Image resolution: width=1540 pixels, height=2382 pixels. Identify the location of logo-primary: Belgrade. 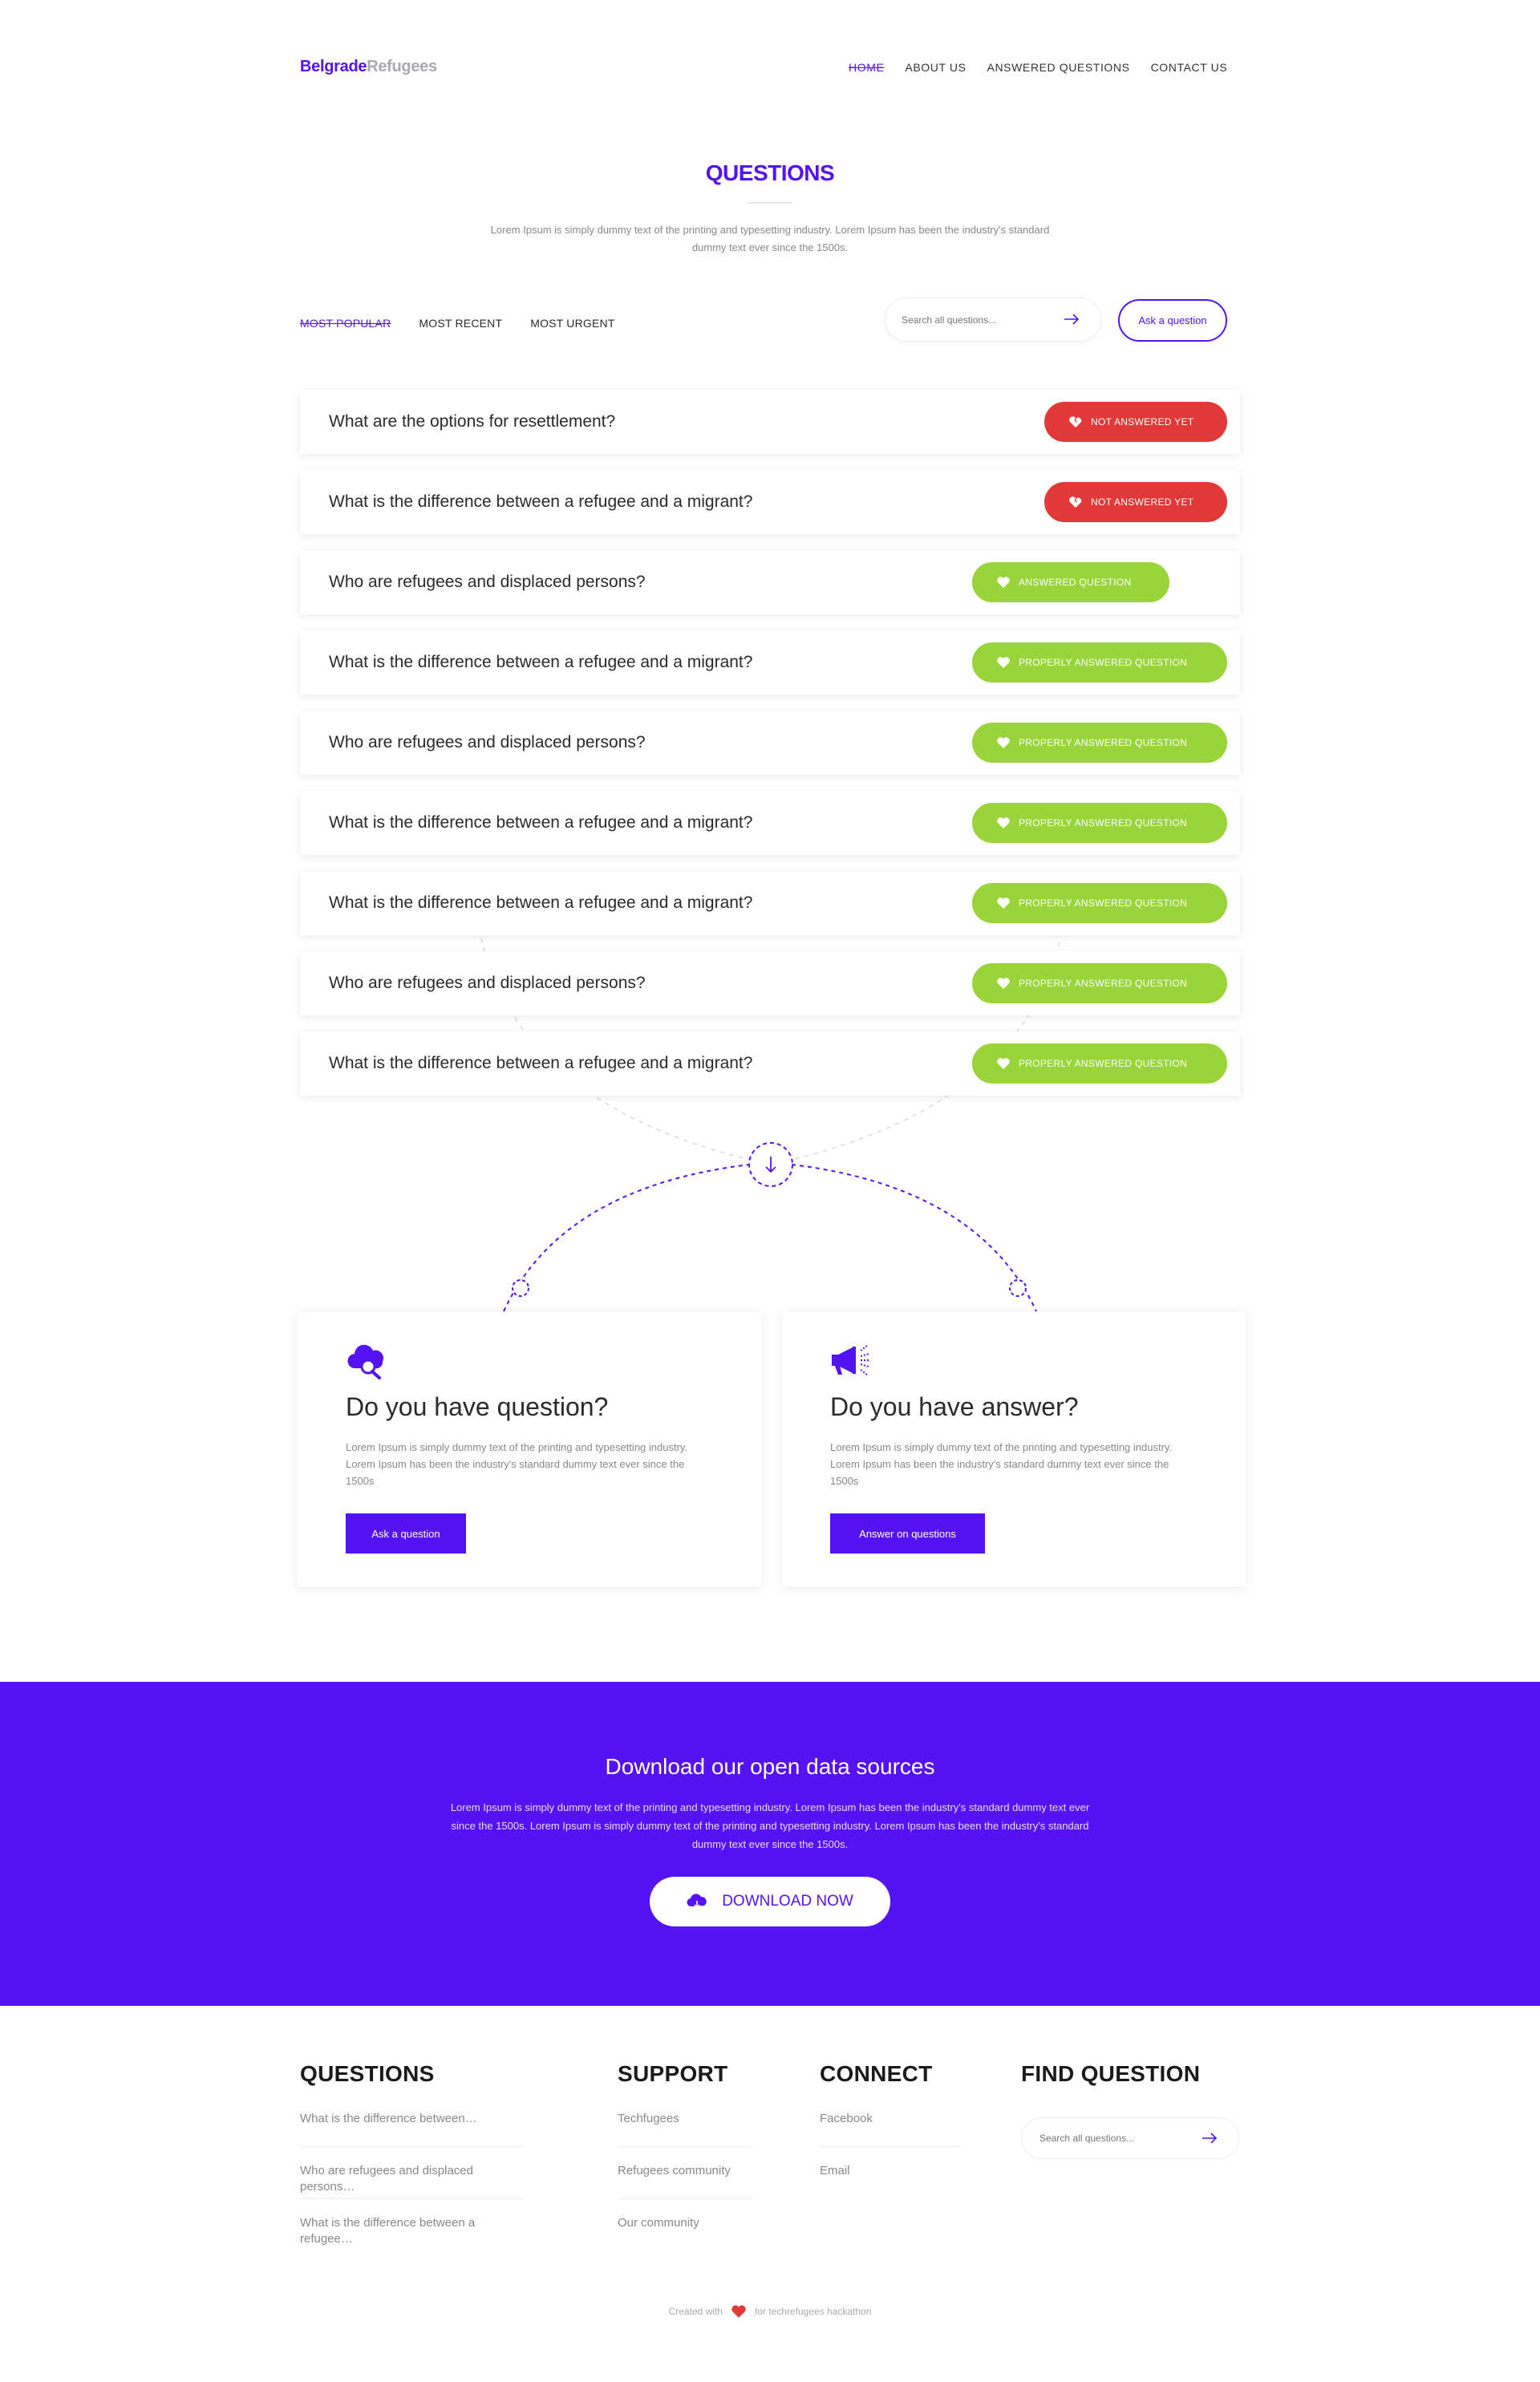
(333, 66).